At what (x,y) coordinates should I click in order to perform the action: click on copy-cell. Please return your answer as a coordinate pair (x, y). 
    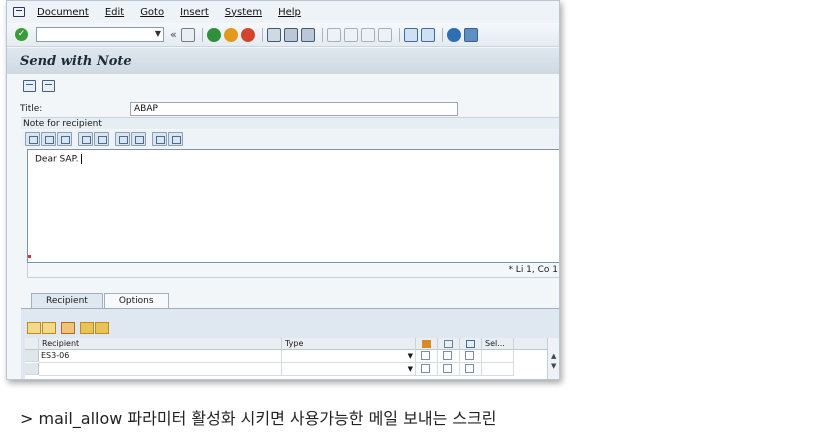
    Looking at the image, I should click on (449, 356).